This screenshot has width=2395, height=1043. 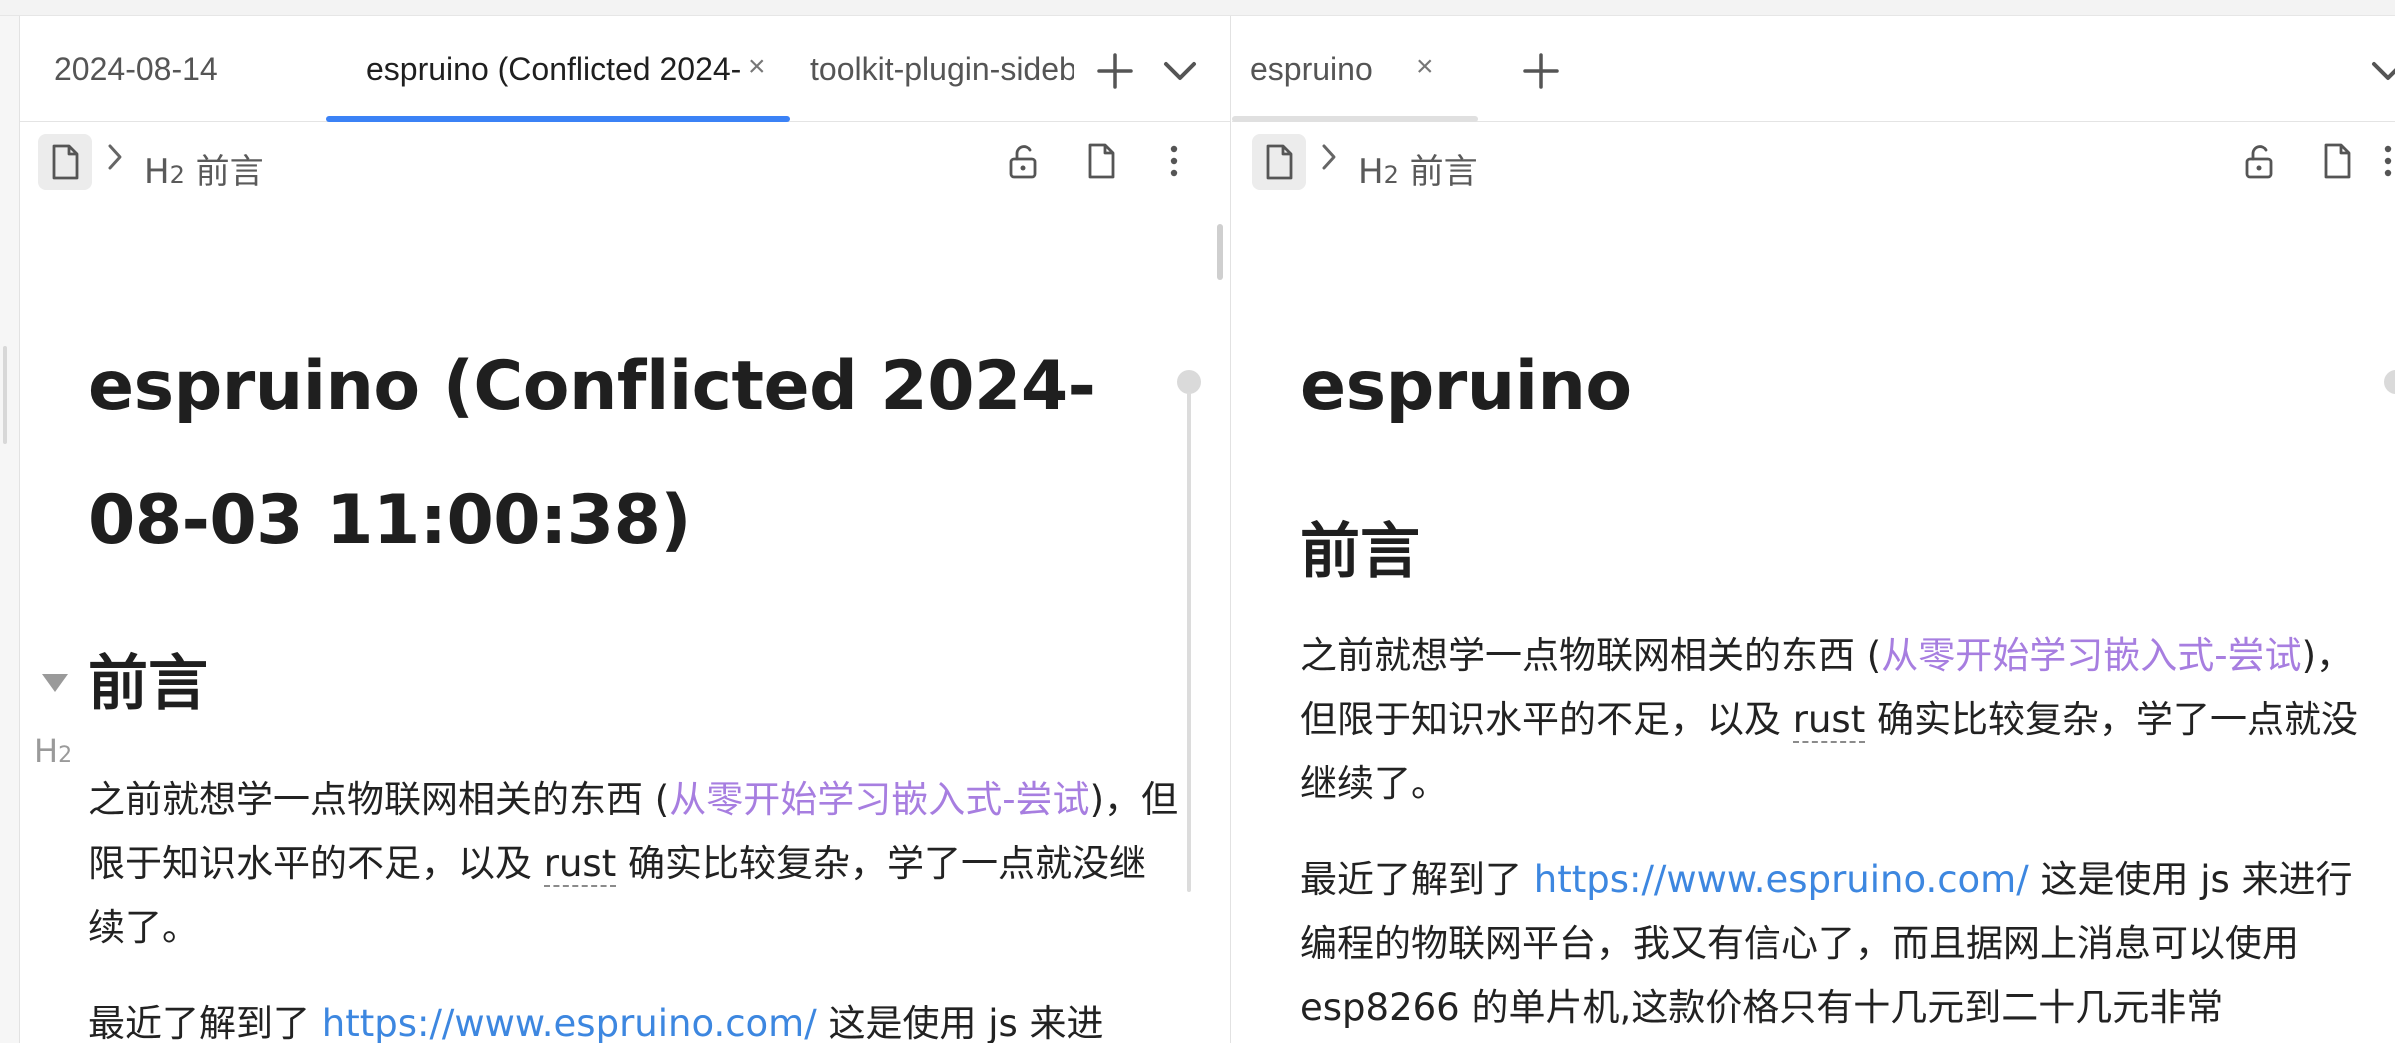 What do you see at coordinates (55, 683) in the screenshot?
I see `fold-triangle-icon` at bounding box center [55, 683].